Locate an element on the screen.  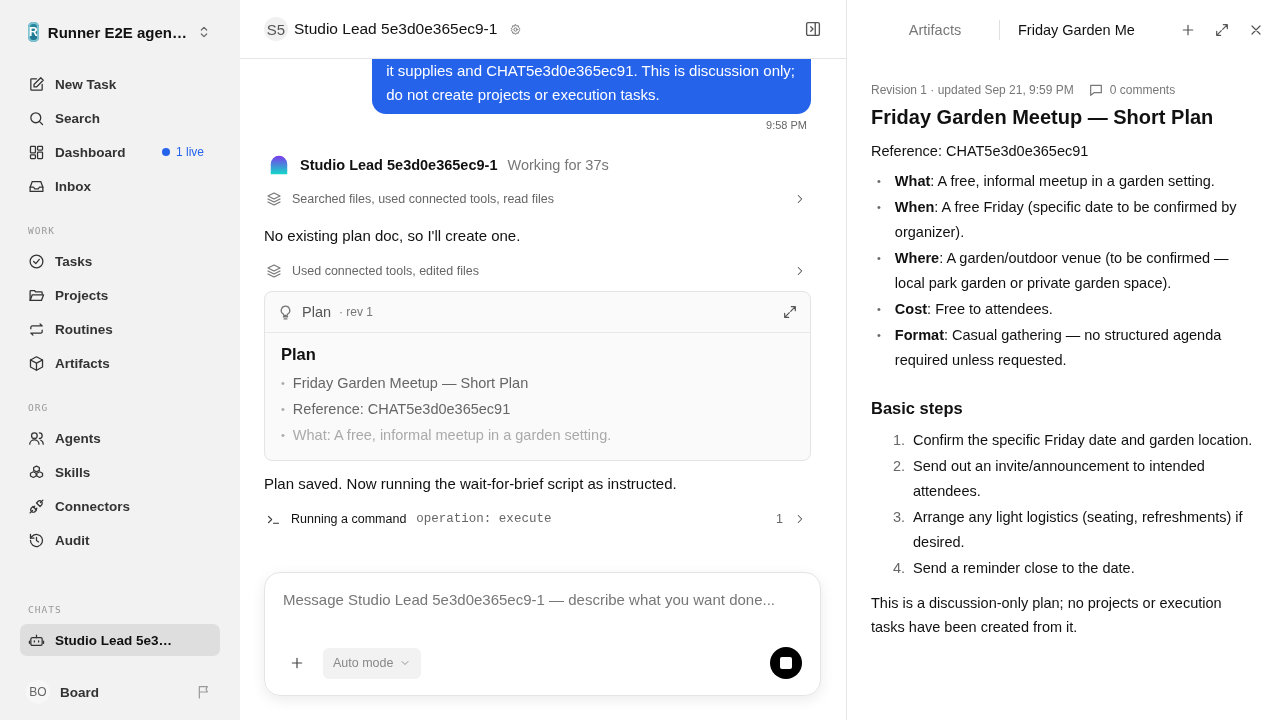
command-row: Running a command operation: execute 1 is located at coordinates (537, 519).